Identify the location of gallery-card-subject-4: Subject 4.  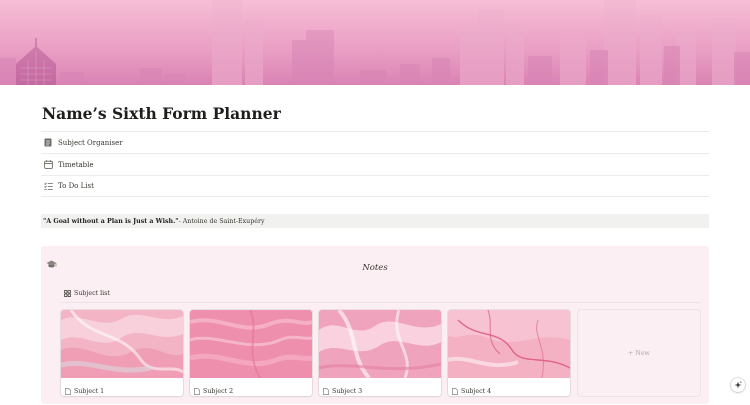
(509, 353).